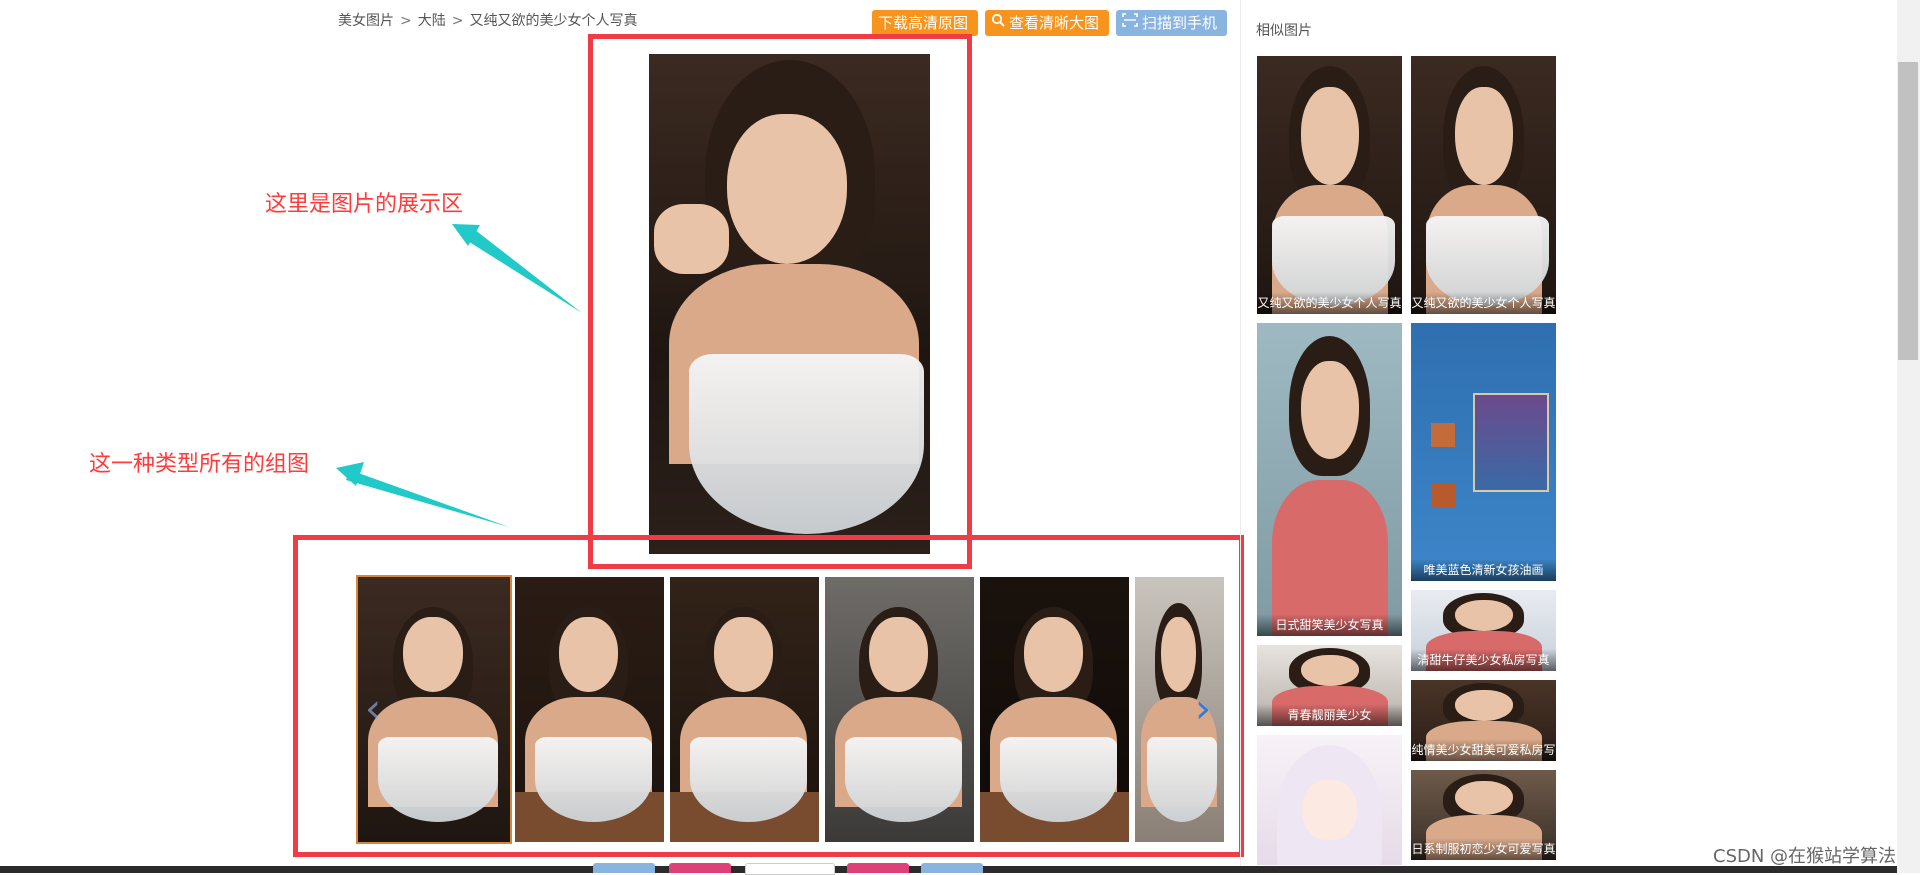 The image size is (1920, 875). I want to click on similar-image-item, so click(1329, 800).